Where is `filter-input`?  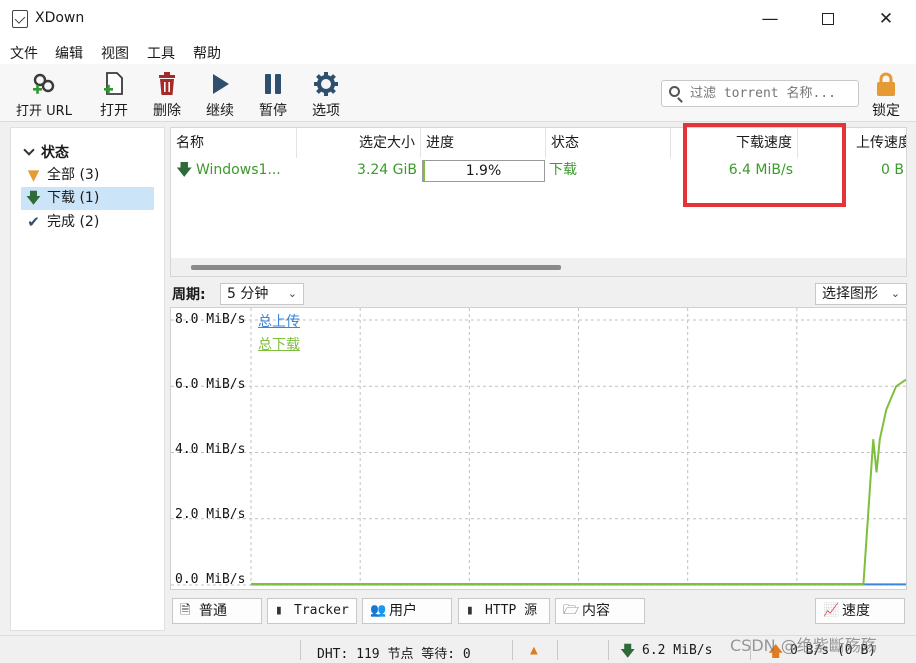
filter-input is located at coordinates (772, 93).